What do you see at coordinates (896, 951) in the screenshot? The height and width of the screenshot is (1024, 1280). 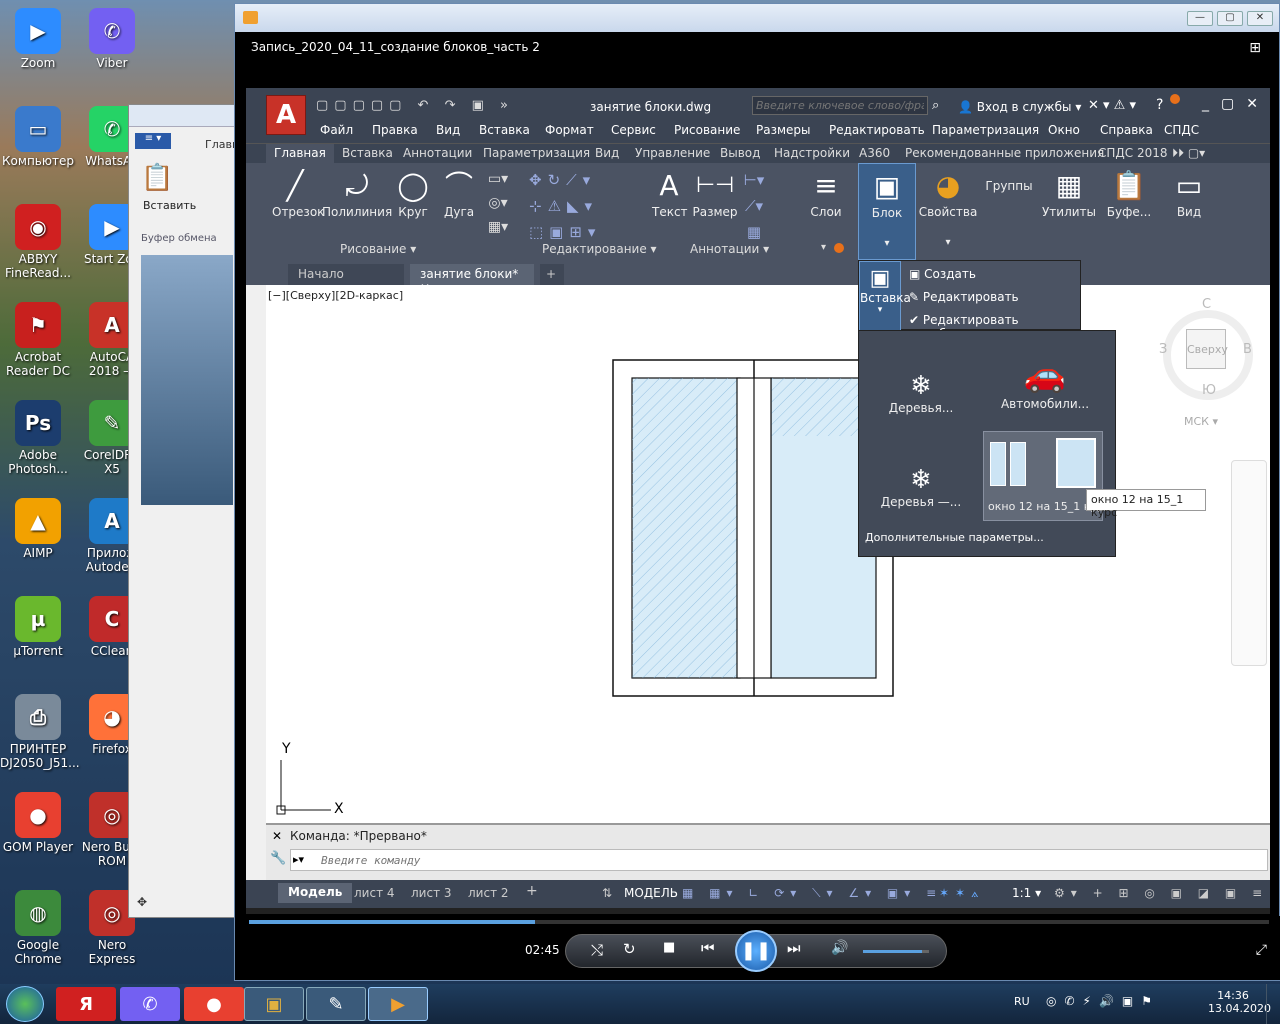 I see `volume-slider` at bounding box center [896, 951].